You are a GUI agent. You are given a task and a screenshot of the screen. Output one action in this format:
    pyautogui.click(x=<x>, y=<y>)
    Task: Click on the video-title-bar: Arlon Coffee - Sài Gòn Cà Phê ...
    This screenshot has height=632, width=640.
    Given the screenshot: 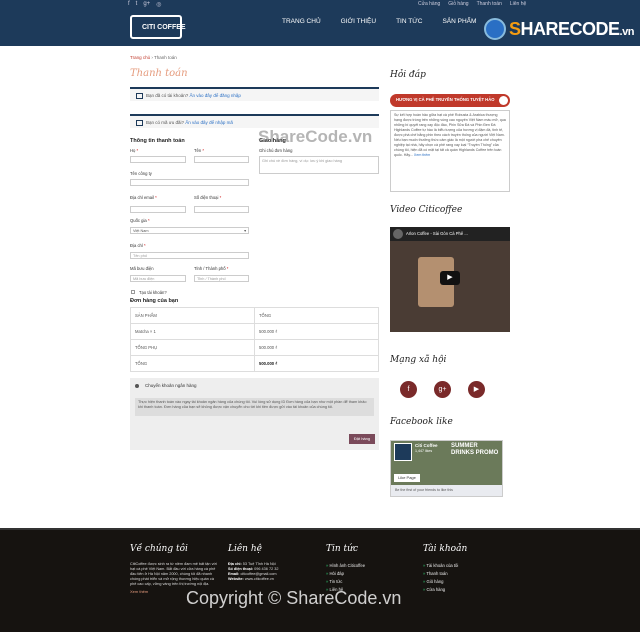 What is the action you would take?
    pyautogui.click(x=450, y=234)
    